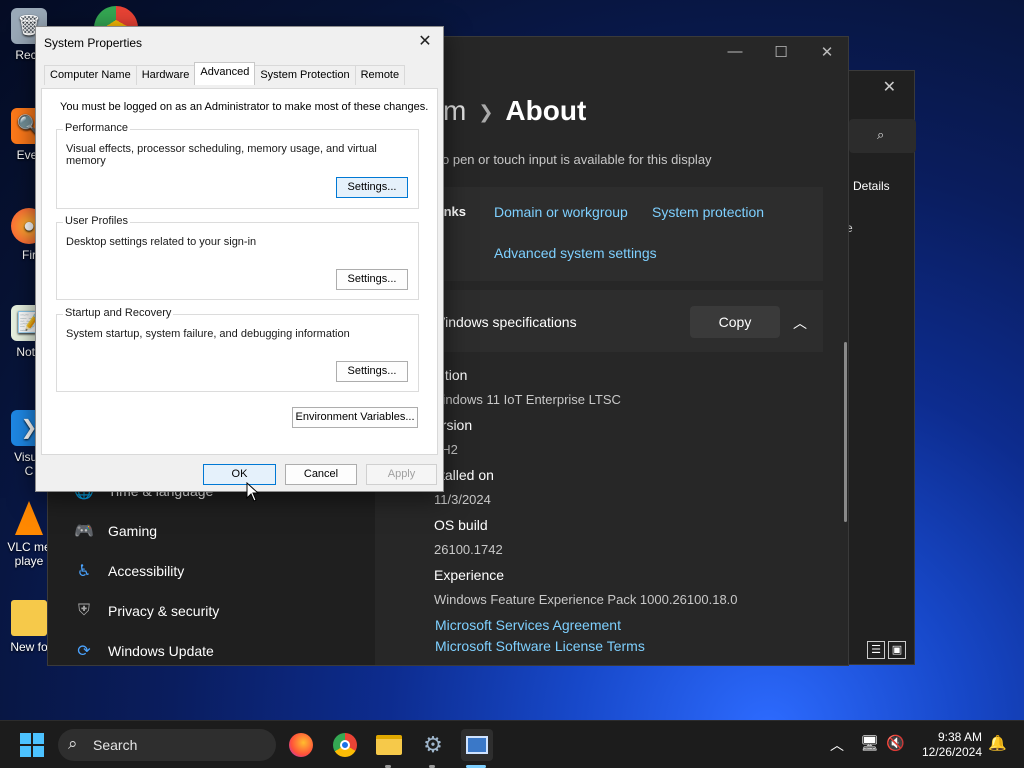  I want to click on firefox-icon, so click(301, 745).